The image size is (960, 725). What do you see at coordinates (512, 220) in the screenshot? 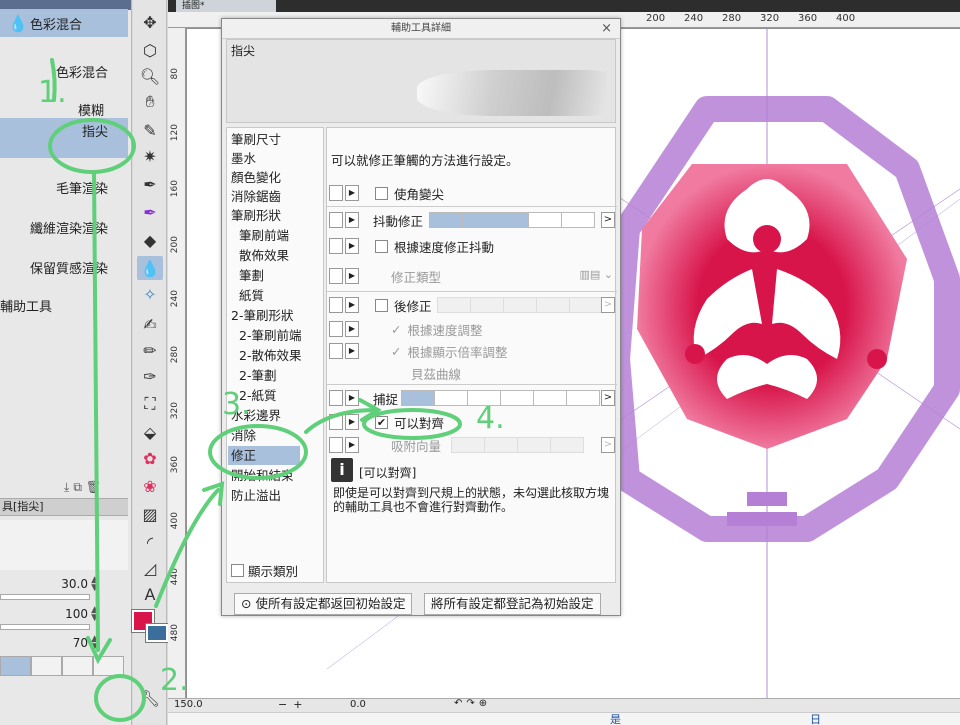
I see `stabilization-slider` at bounding box center [512, 220].